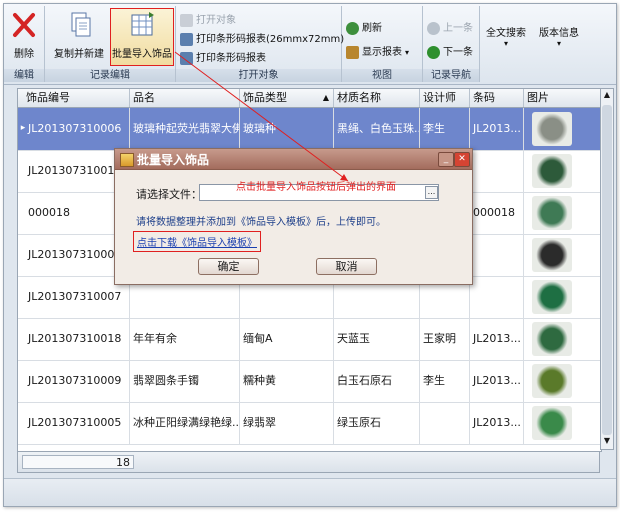 The width and height of the screenshot is (620, 513). I want to click on annotation-arrow, so click(261, 116).